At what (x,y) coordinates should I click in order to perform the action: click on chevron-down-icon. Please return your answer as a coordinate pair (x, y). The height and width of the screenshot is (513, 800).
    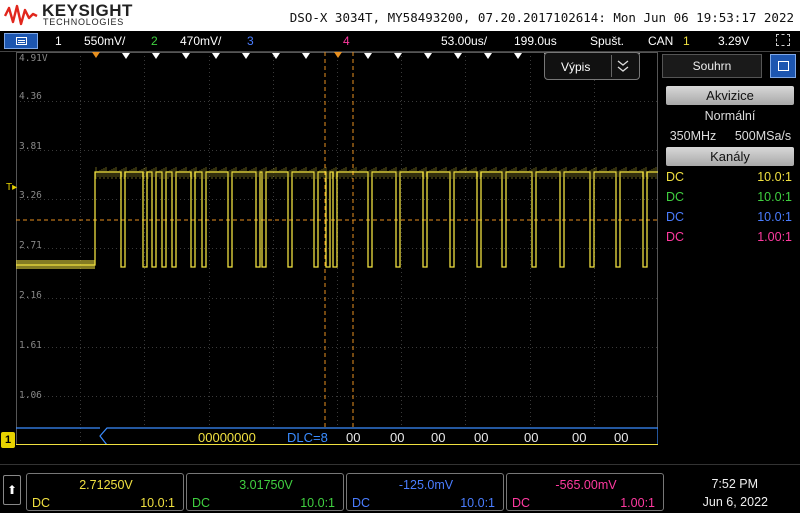
    Looking at the image, I should click on (620, 66).